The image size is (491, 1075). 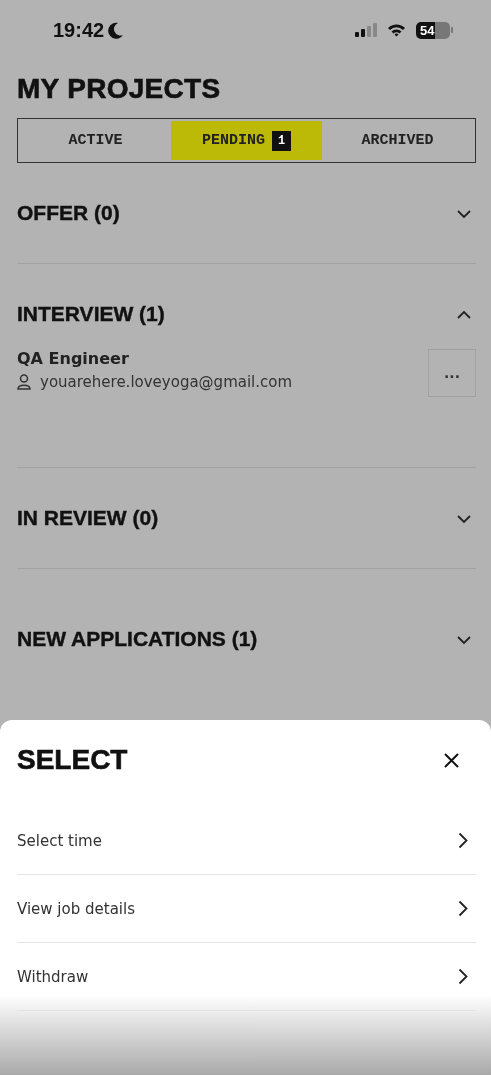 What do you see at coordinates (59, 840) in the screenshot?
I see `option-label: Select time` at bounding box center [59, 840].